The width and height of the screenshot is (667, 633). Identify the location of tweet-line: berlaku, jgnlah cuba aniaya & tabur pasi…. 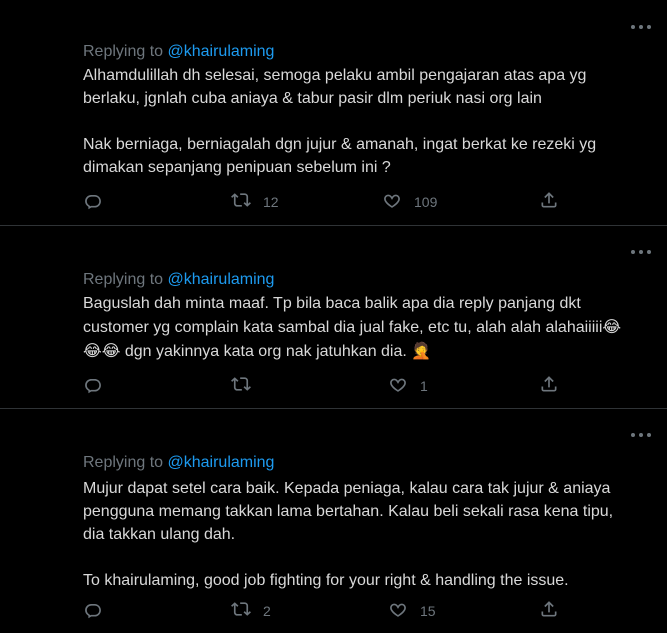
(312, 98).